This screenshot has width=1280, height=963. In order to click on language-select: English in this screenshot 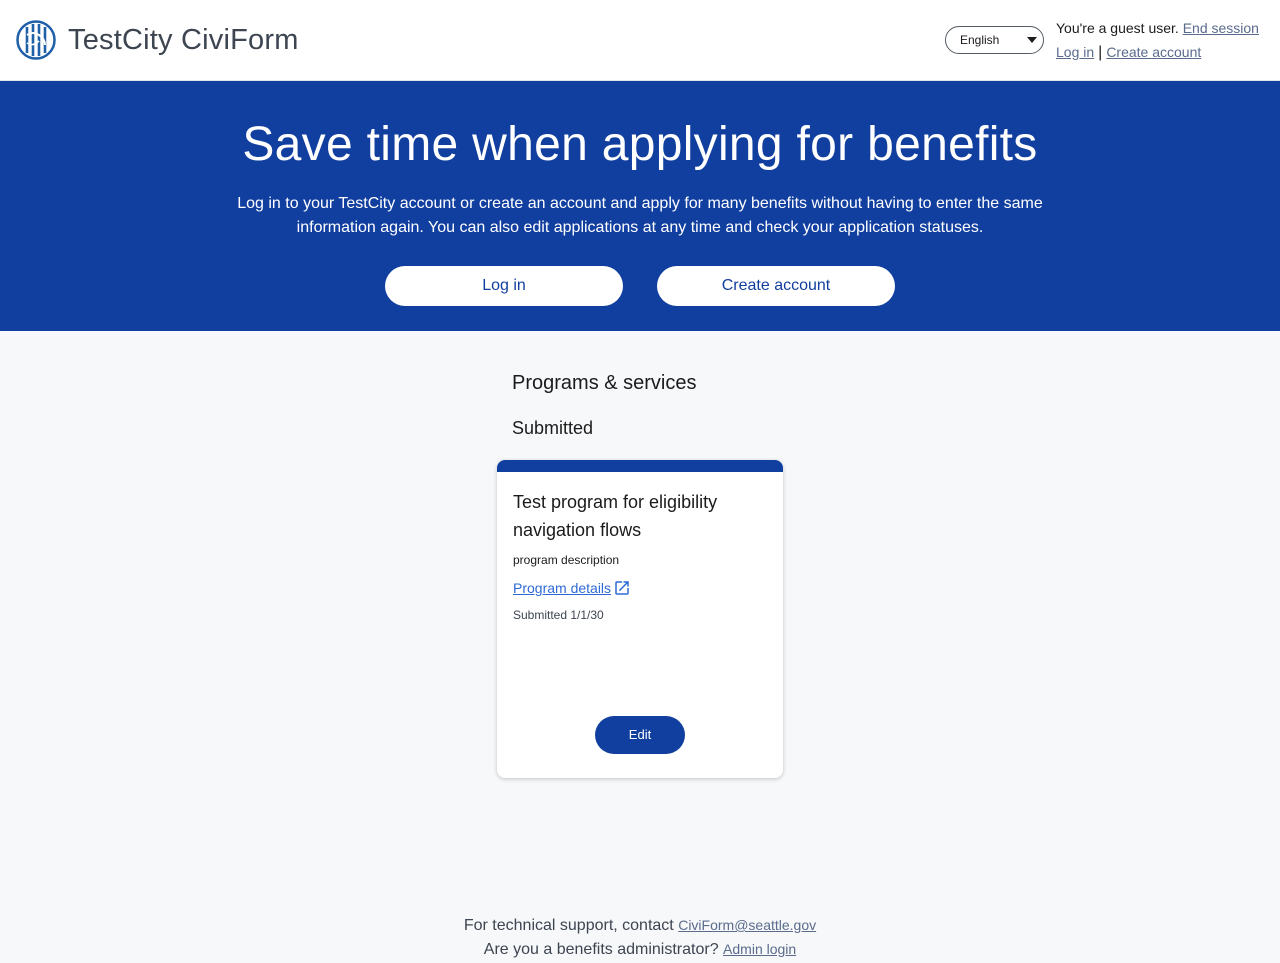, I will do `click(994, 40)`.